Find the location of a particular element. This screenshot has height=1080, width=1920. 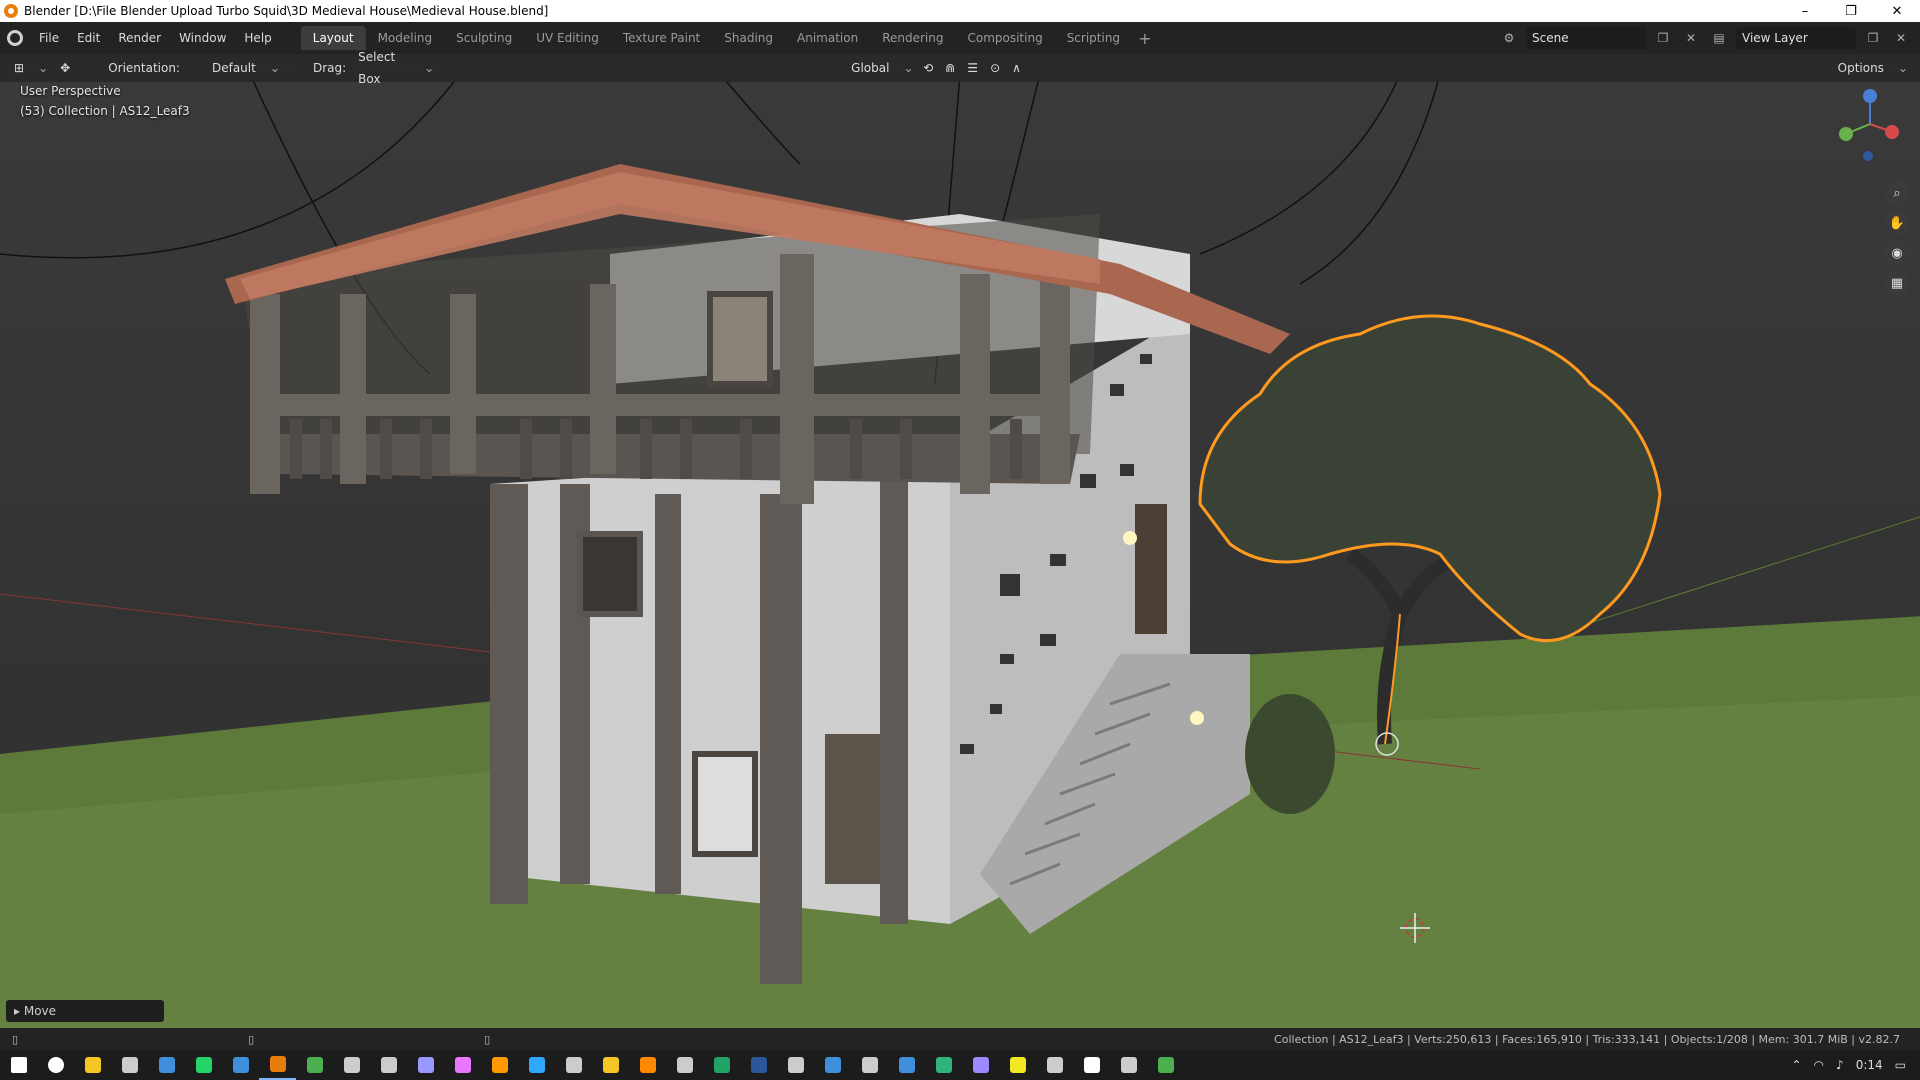

app8-icon is located at coordinates (1128, 1065).